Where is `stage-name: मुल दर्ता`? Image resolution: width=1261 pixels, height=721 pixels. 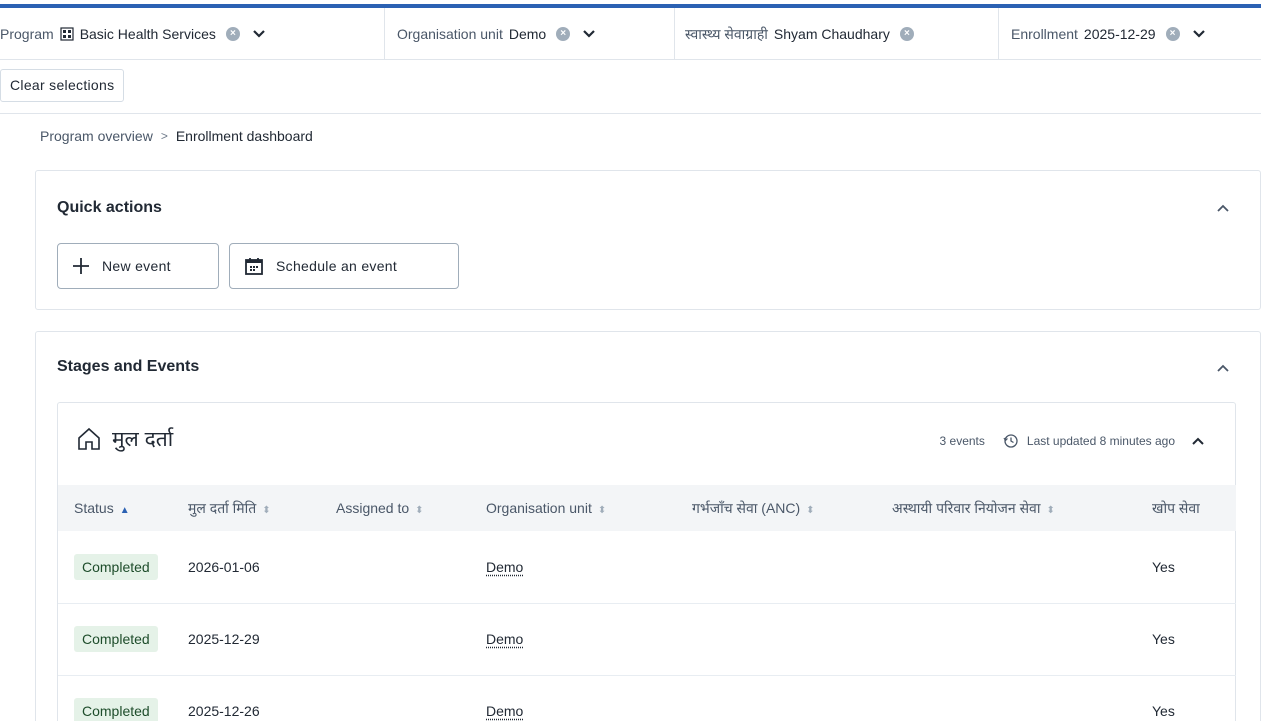
stage-name: मुल दर्ता is located at coordinates (142, 439).